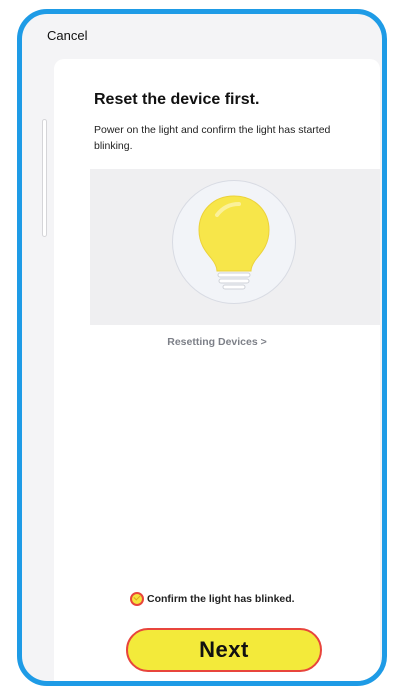 This screenshot has width=408, height=693. What do you see at coordinates (221, 599) in the screenshot?
I see `confirm-label: Confirm the light has blinked.` at bounding box center [221, 599].